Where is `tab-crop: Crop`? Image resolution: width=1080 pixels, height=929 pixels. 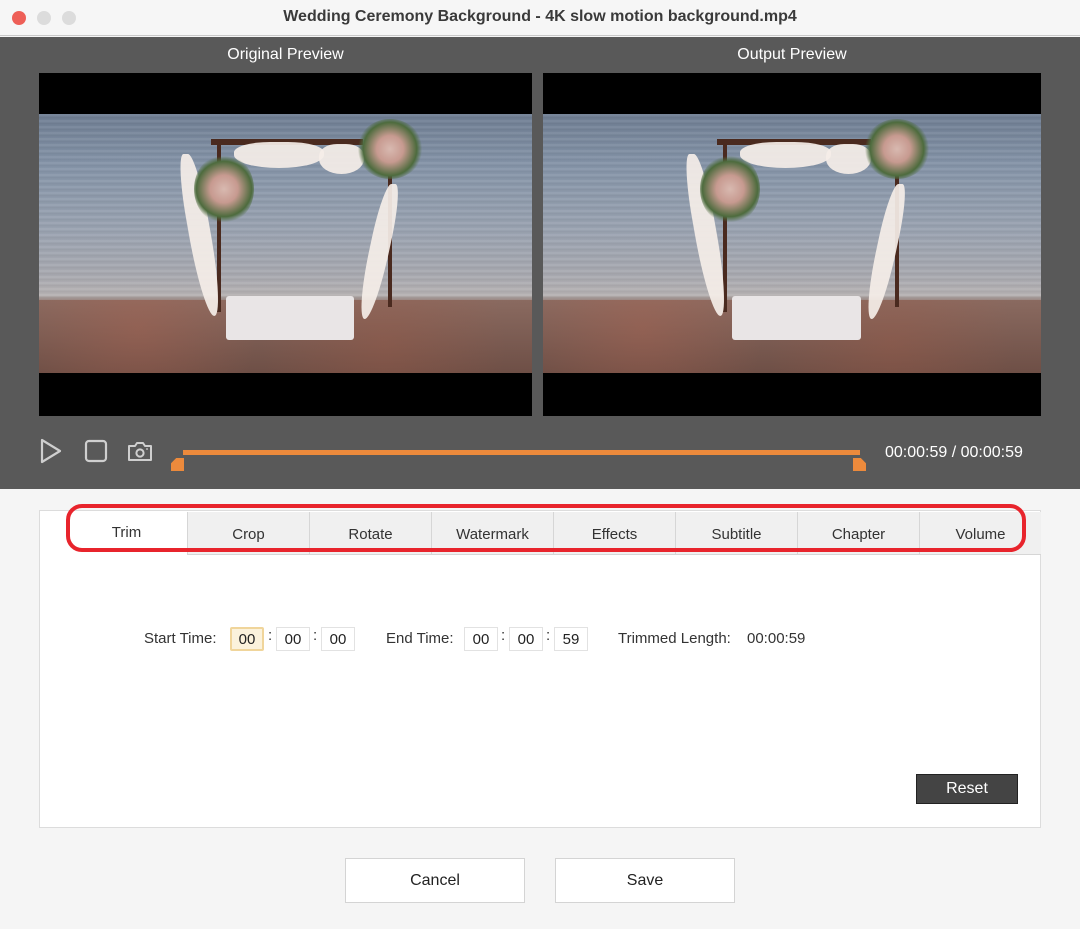
tab-crop: Crop is located at coordinates (248, 533).